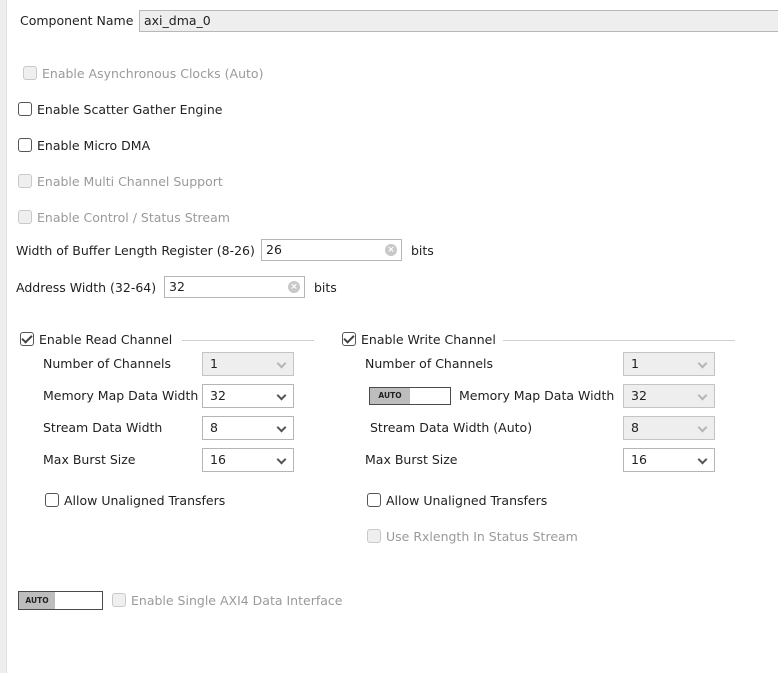  Describe the element at coordinates (106, 339) in the screenshot. I see `read-channel-label: Enable Read Channel` at that location.